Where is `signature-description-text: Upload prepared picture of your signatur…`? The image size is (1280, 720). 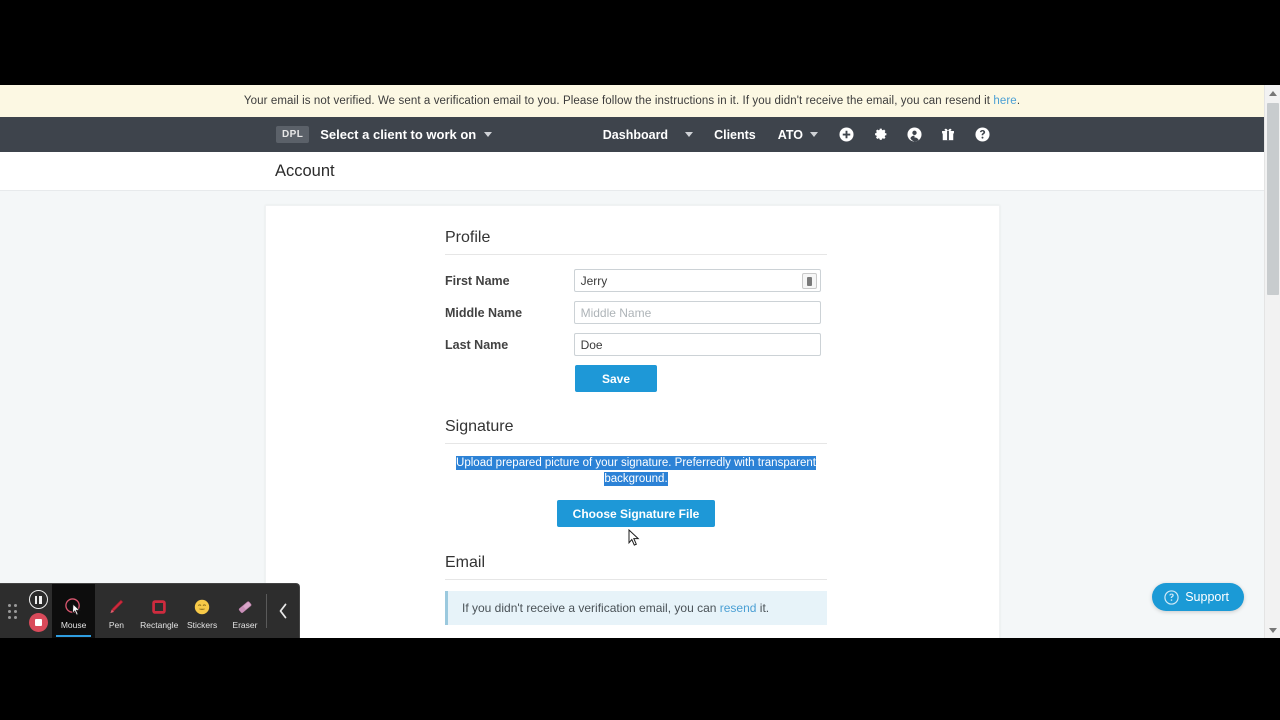
signature-description-text: Upload prepared picture of your signatur… is located at coordinates (636, 471).